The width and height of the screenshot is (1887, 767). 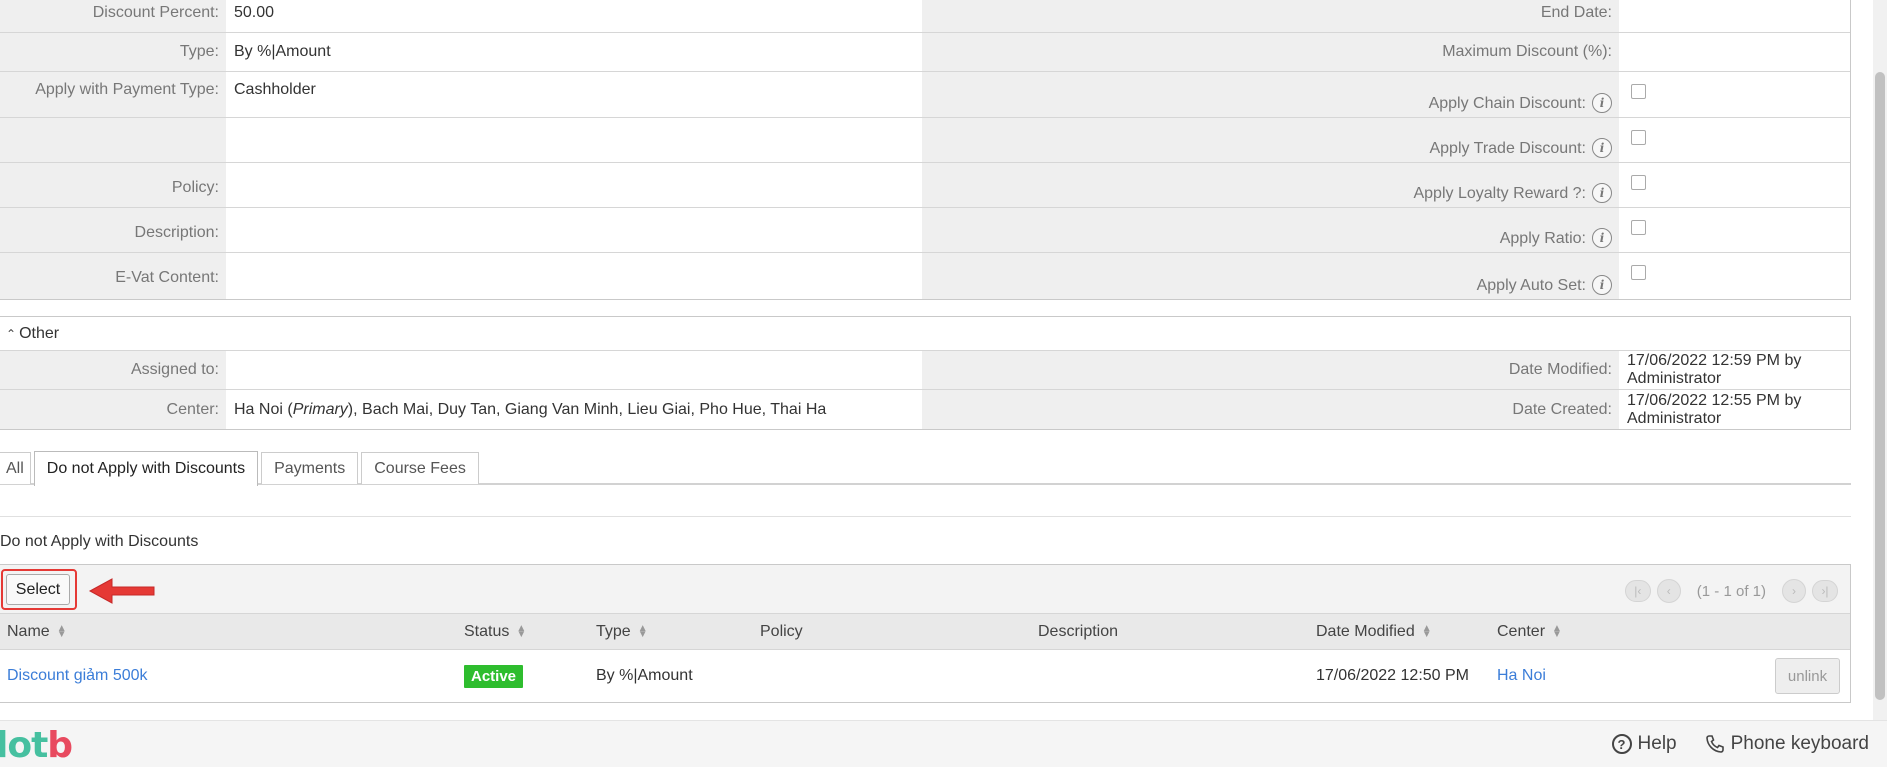 What do you see at coordinates (60, 745) in the screenshot?
I see `logo-text-accent: b` at bounding box center [60, 745].